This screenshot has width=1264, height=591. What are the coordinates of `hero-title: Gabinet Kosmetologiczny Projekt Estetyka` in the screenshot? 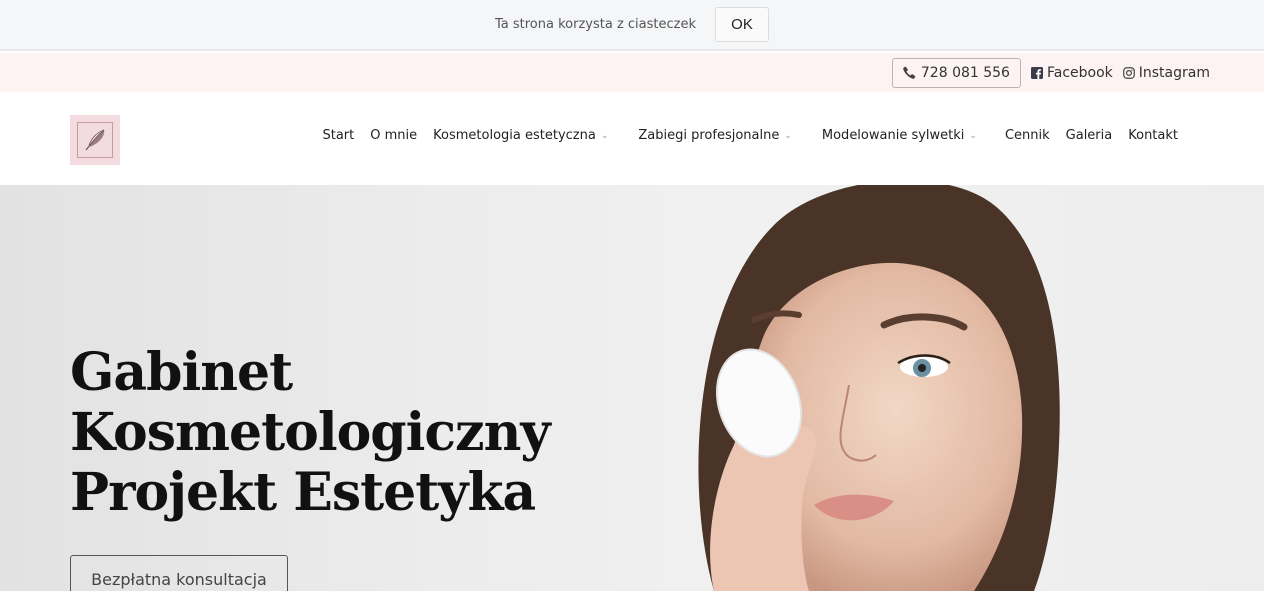 It's located at (310, 432).